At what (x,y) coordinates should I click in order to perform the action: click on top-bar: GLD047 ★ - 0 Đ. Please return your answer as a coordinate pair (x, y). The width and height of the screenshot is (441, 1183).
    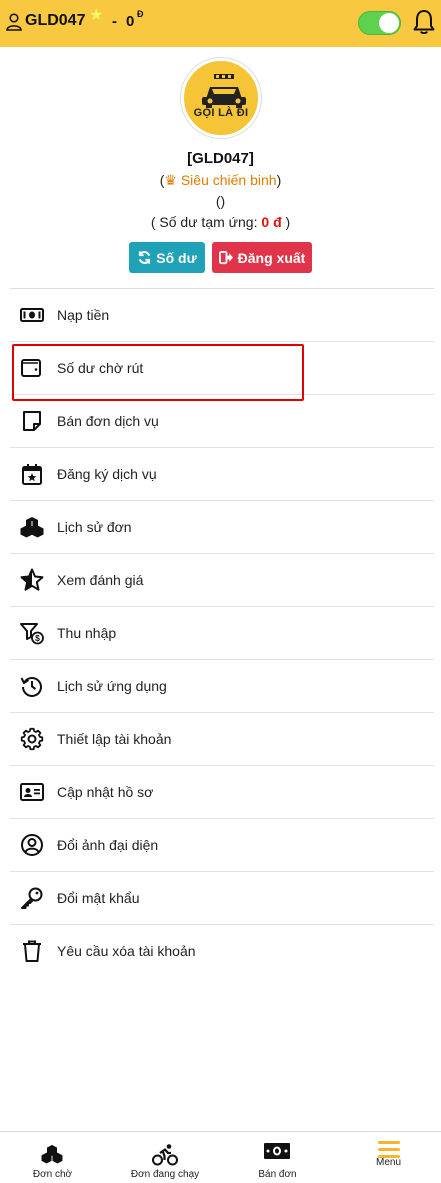
    Looking at the image, I should click on (220, 23).